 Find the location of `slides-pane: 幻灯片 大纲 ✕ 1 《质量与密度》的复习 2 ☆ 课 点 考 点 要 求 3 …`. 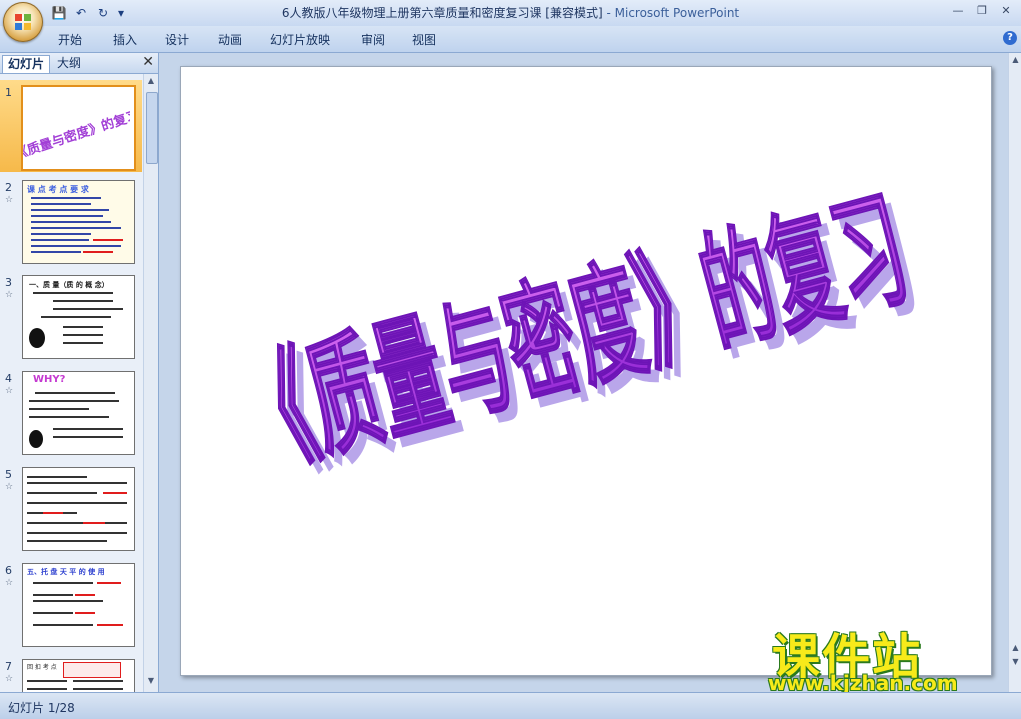

slides-pane: 幻灯片 大纲 ✕ 1 《质量与密度》的复习 2 ☆ 课 点 考 点 要 求 3 … is located at coordinates (79, 372).